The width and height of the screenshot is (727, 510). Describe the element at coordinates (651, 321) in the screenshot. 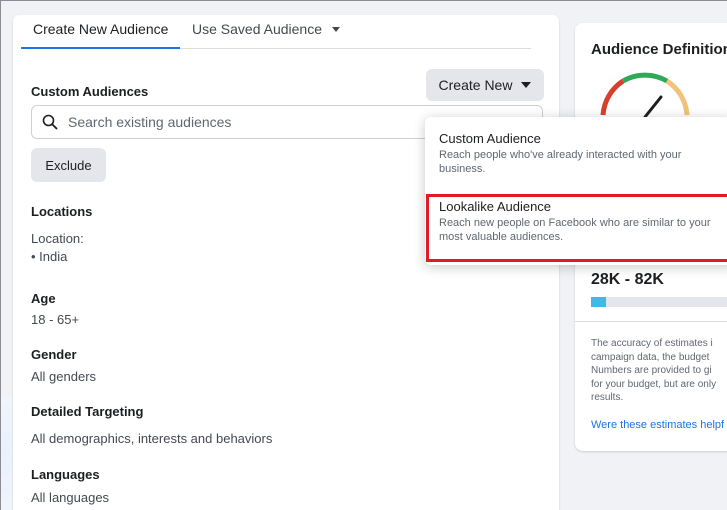

I see `divider` at that location.